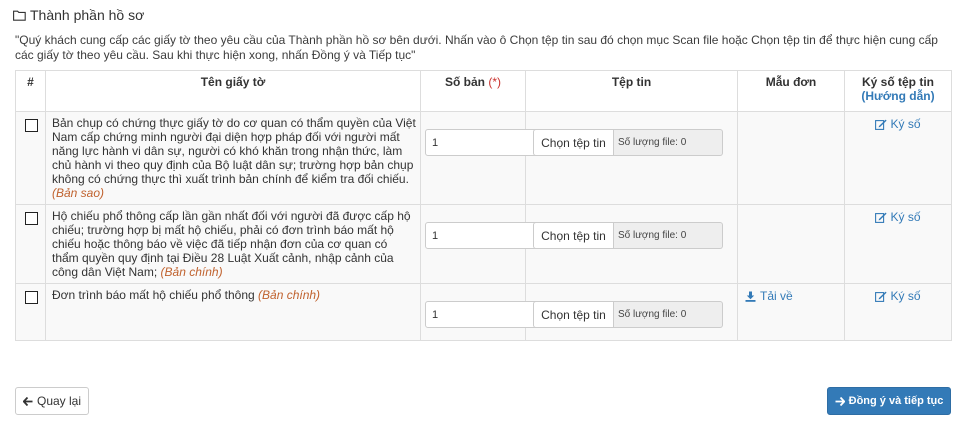 Image resolution: width=975 pixels, height=436 pixels. What do you see at coordinates (776, 296) in the screenshot?
I see `download-label: Tải về` at bounding box center [776, 296].